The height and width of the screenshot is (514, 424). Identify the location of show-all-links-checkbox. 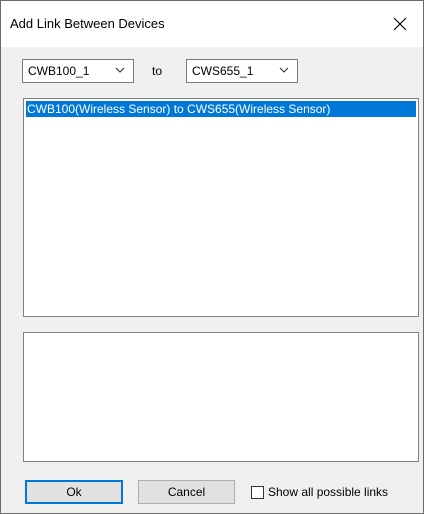
(257, 492).